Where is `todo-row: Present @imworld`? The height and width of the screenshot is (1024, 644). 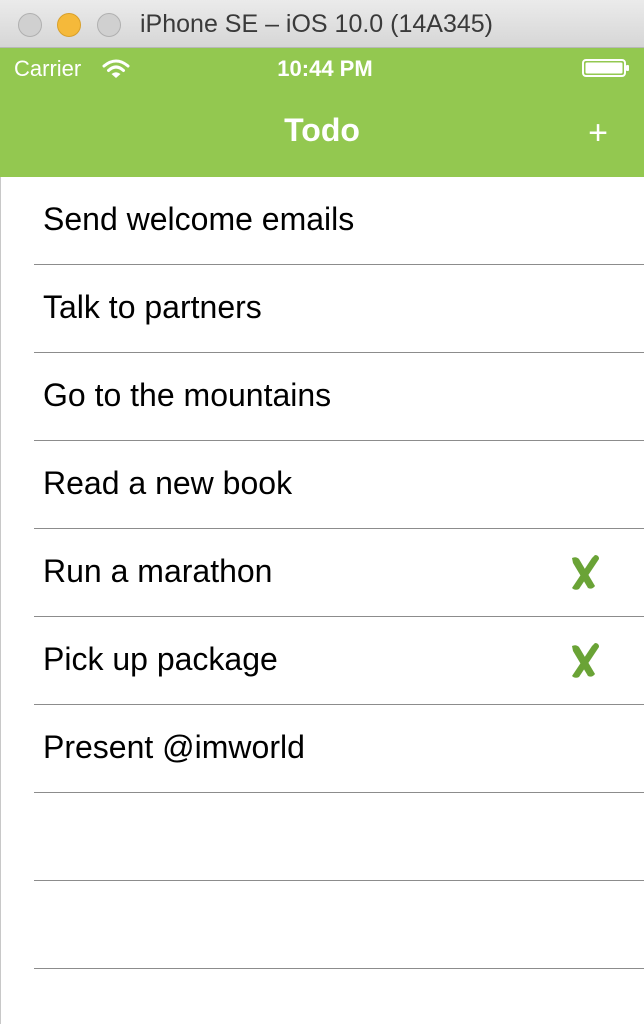 todo-row: Present @imworld is located at coordinates (322, 749).